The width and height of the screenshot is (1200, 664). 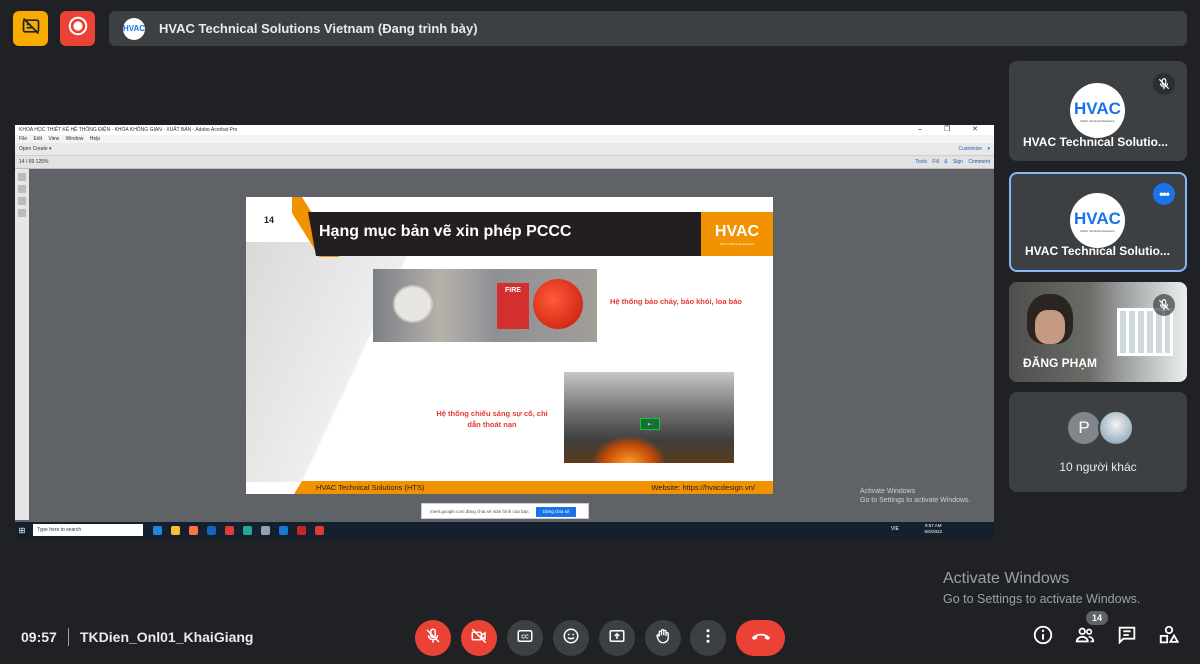 I want to click on captions-off-icon, so click(x=31, y=28).